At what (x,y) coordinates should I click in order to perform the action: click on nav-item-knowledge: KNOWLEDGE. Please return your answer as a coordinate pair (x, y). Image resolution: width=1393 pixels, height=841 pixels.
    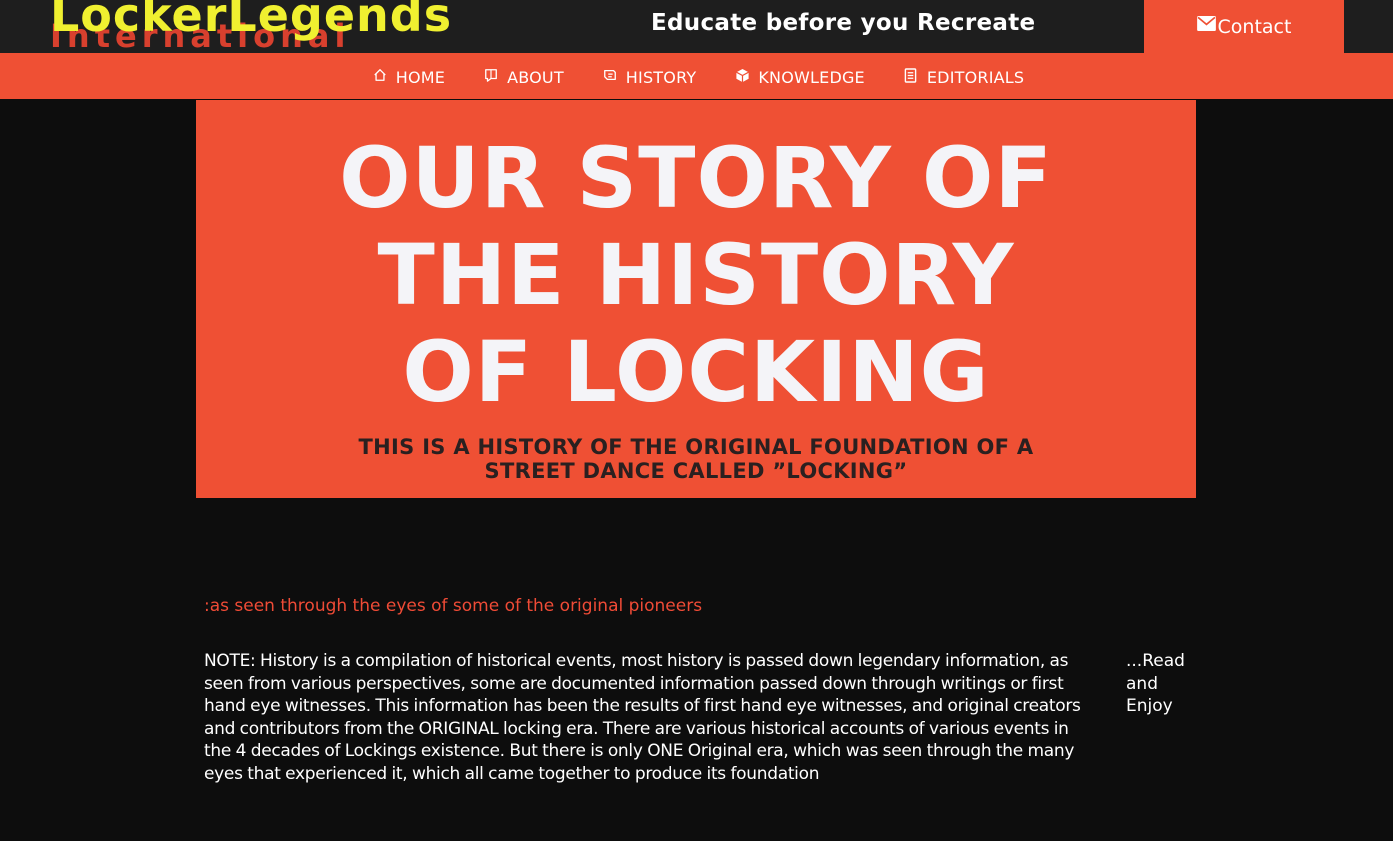
    Looking at the image, I should click on (799, 77).